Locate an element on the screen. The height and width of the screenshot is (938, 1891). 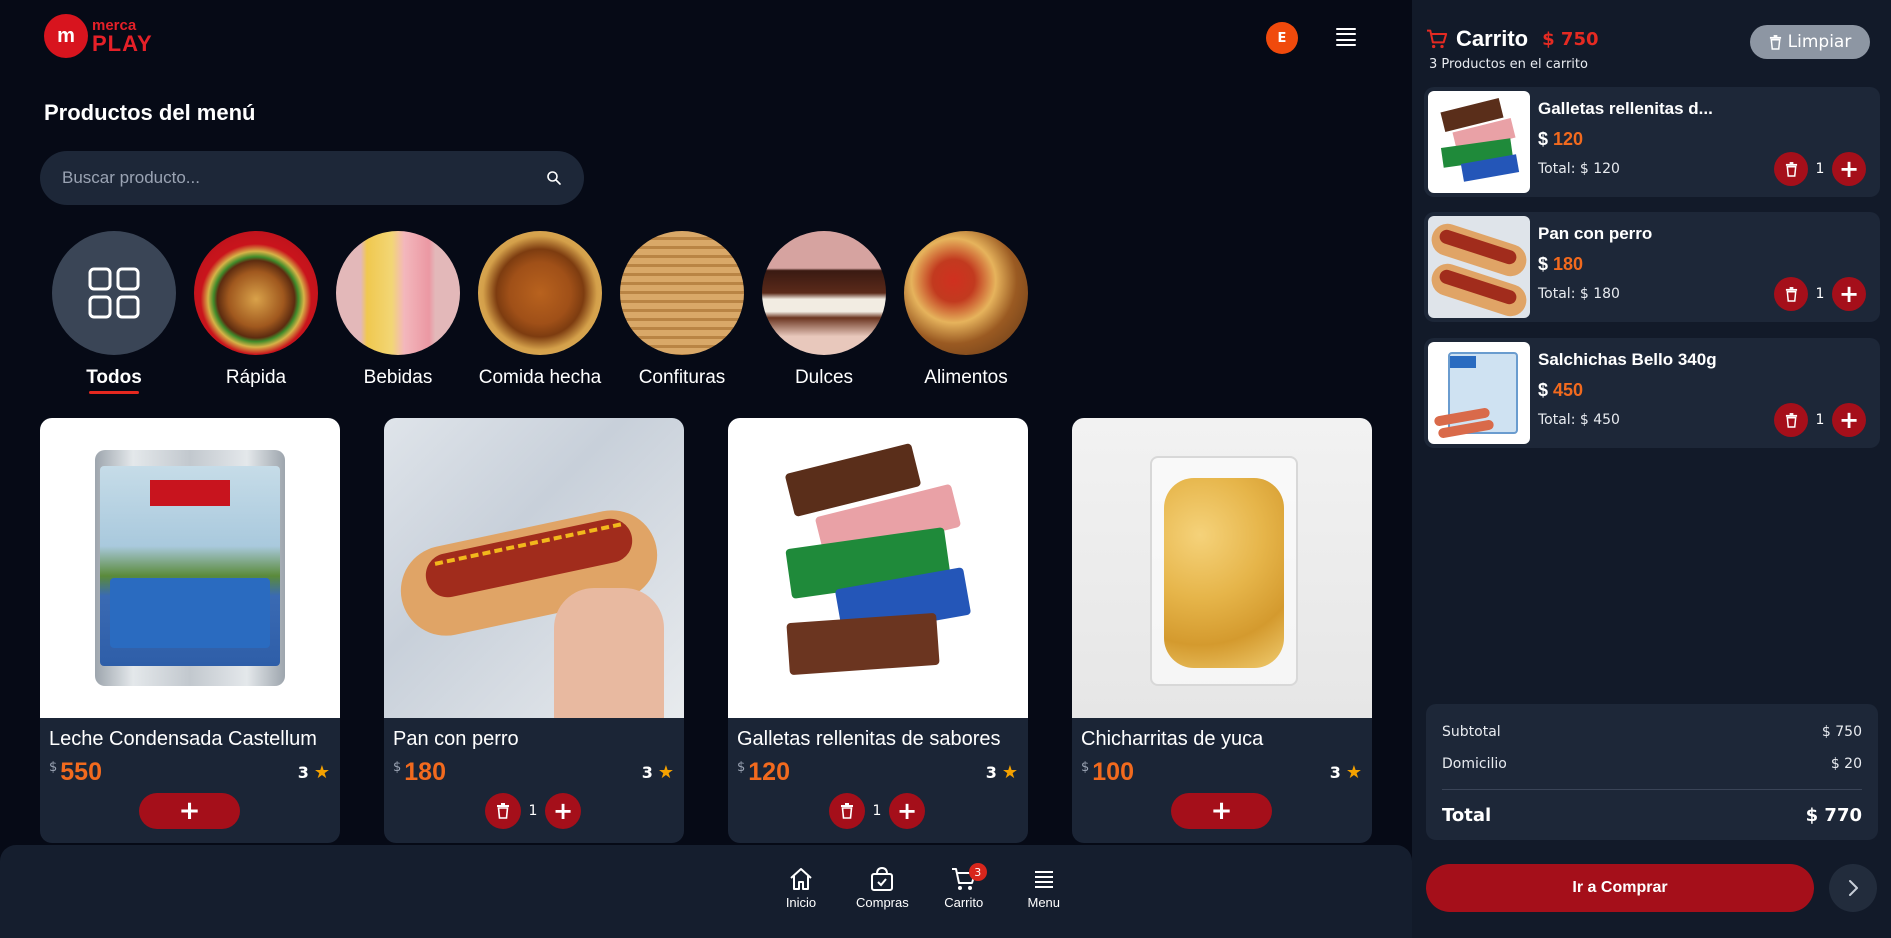
chevron-right-icon is located at coordinates (1853, 888).